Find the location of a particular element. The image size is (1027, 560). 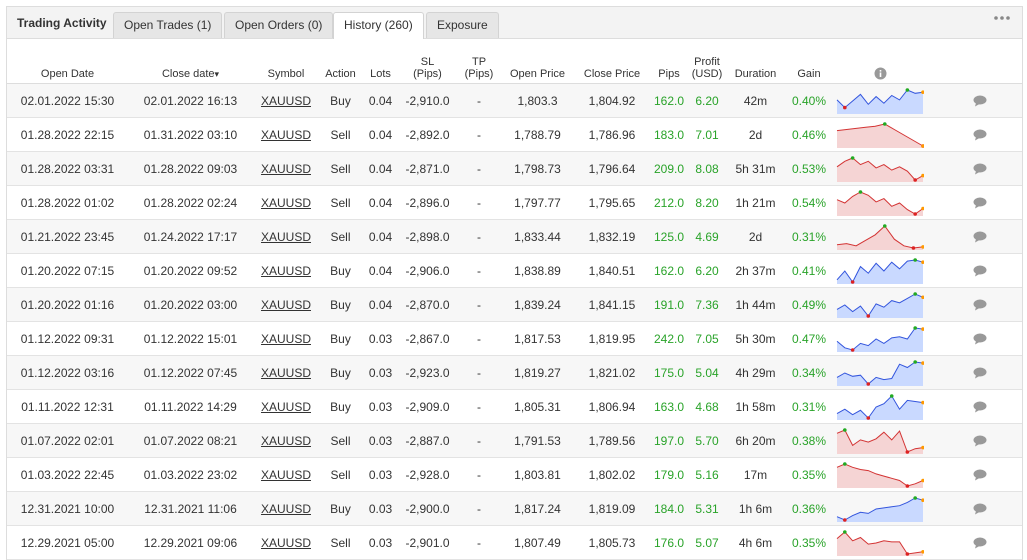

profit-cell: 8.20 is located at coordinates (707, 202).